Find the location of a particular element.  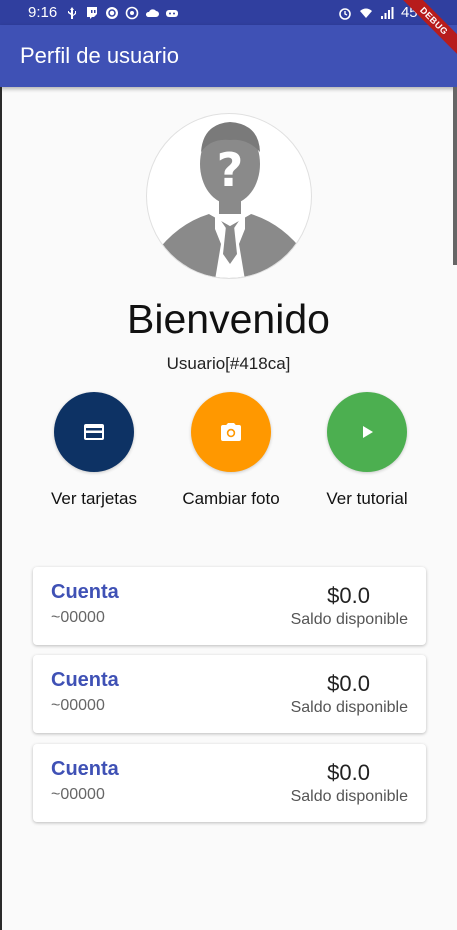

game-icon is located at coordinates (172, 13).